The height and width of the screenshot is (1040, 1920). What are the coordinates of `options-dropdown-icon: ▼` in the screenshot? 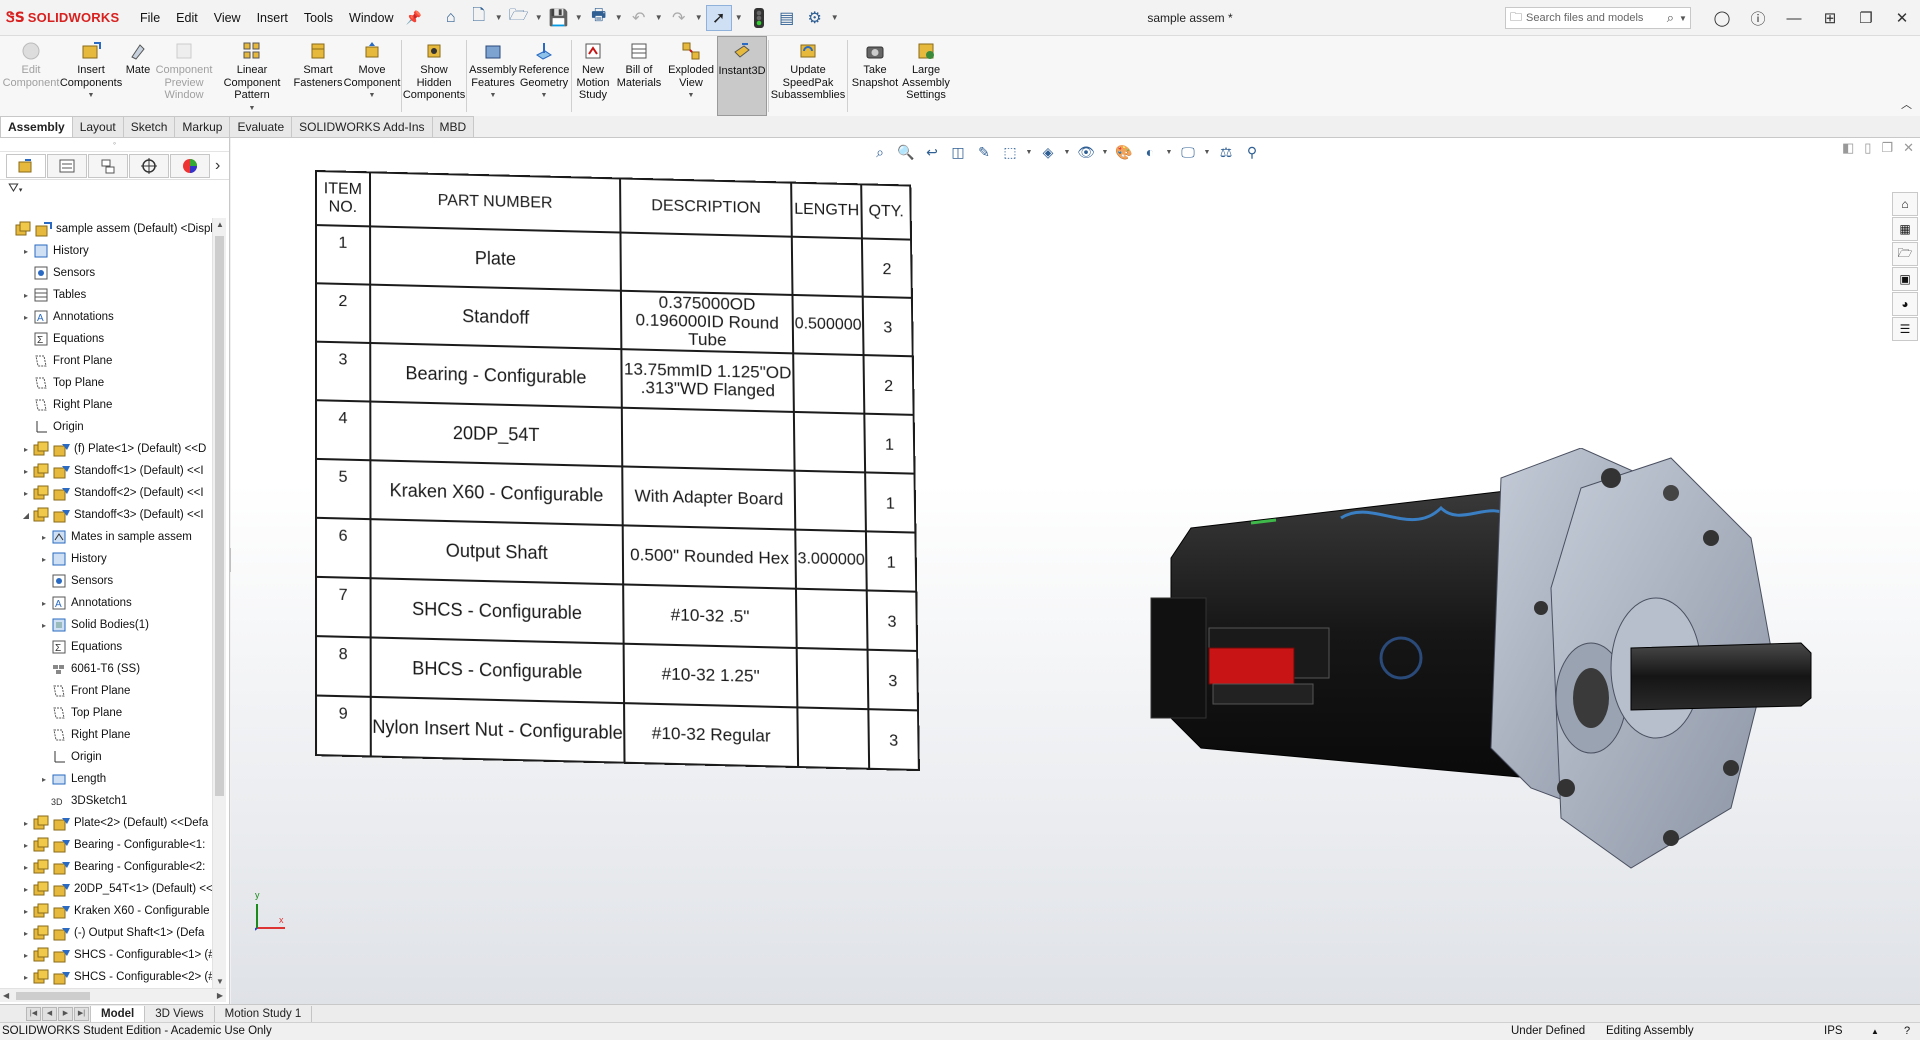 It's located at (835, 17).